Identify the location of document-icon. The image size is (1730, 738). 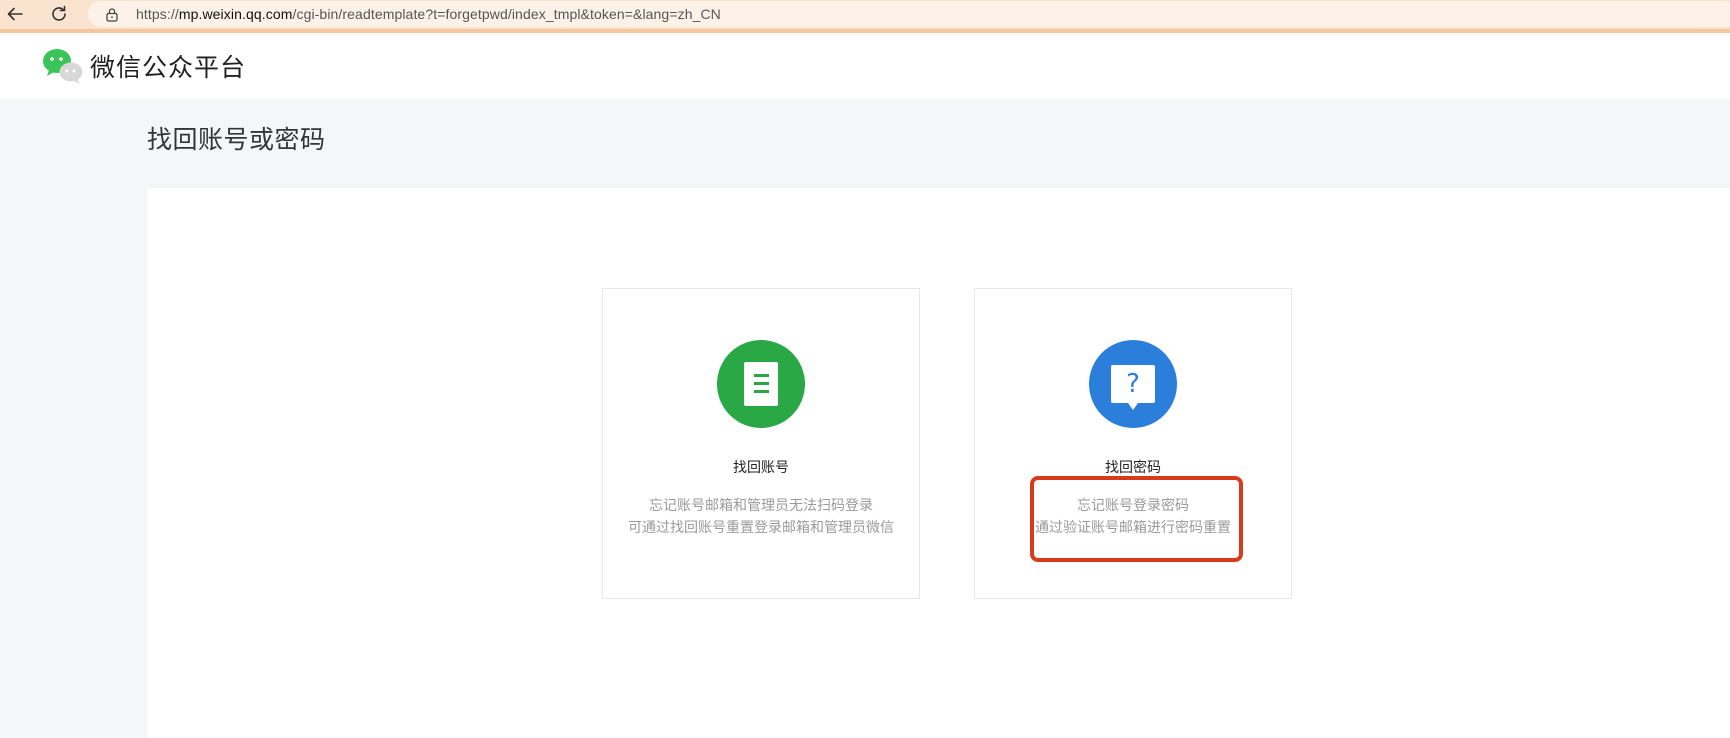
(761, 384).